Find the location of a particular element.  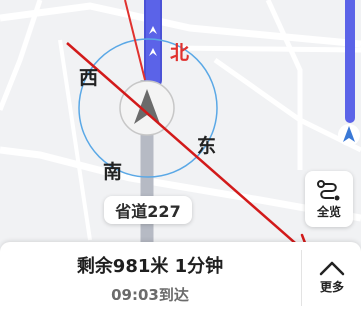

panel-divider is located at coordinates (301, 278).